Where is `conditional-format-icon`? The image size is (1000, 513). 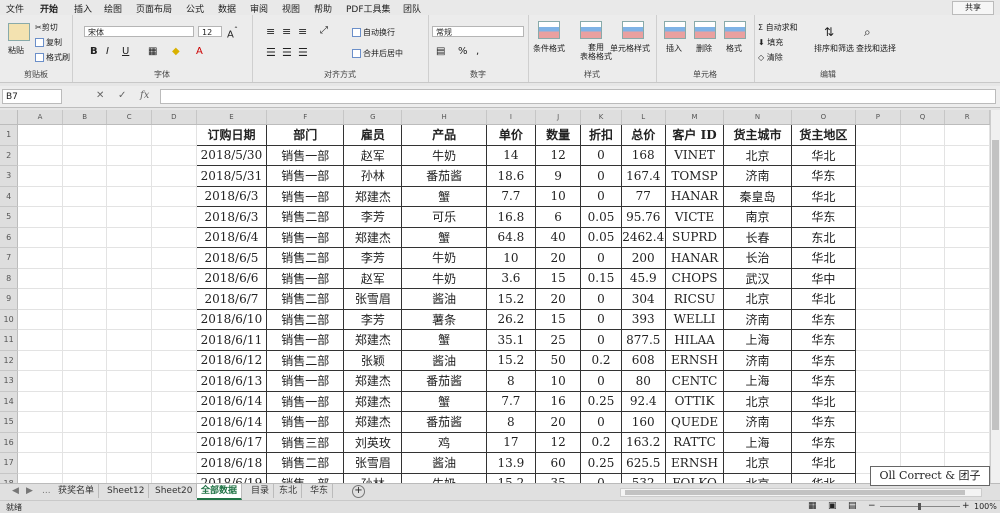 conditional-format-icon is located at coordinates (549, 30).